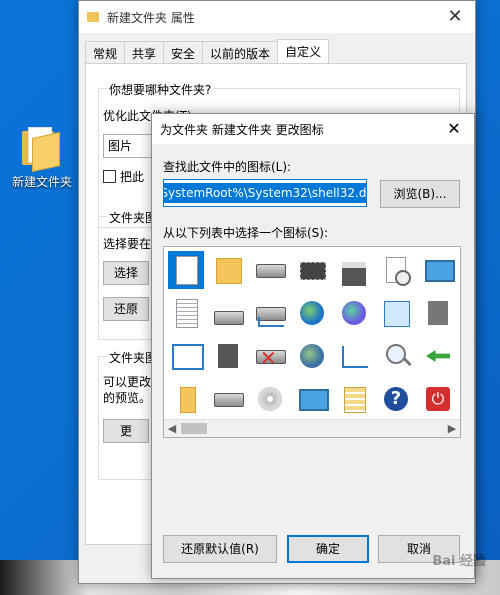 This screenshot has width=500, height=595. What do you see at coordinates (41, 182) in the screenshot?
I see `desktop-folder-label: 新建文件夹` at bounding box center [41, 182].